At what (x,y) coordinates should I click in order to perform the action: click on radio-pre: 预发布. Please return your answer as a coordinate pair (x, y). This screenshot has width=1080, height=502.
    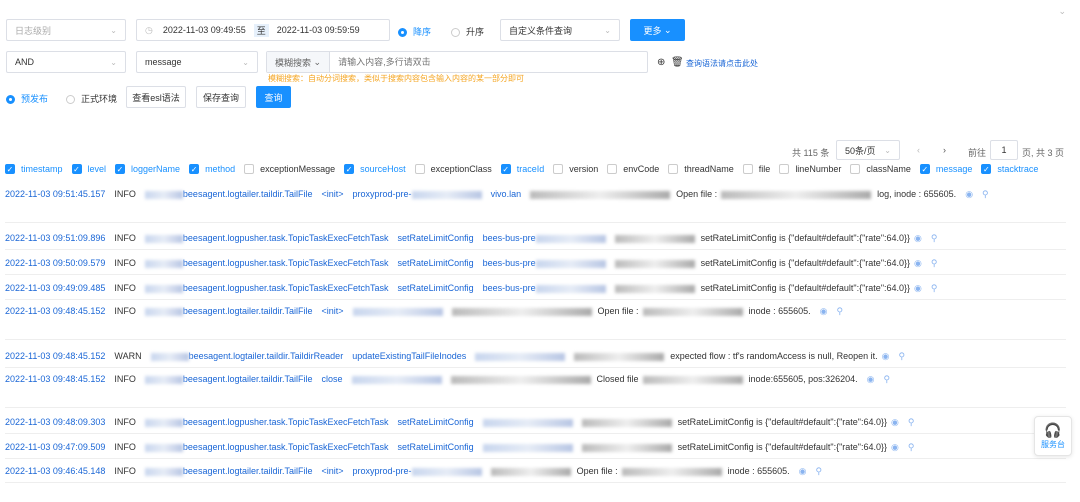
    Looking at the image, I should click on (27, 98).